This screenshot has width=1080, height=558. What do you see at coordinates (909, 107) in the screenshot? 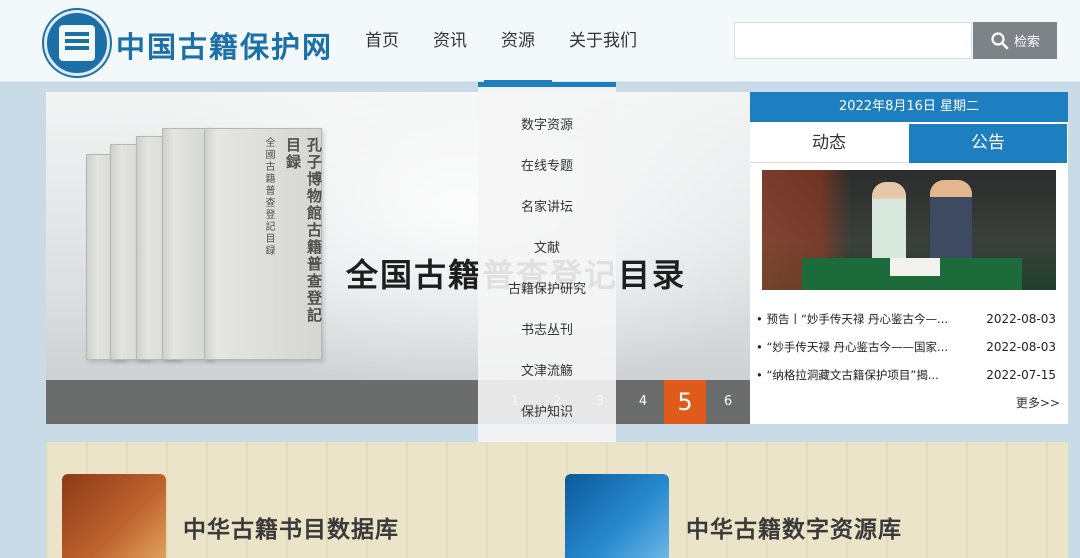
I see `current-date: 2022年8月16日 星期二` at bounding box center [909, 107].